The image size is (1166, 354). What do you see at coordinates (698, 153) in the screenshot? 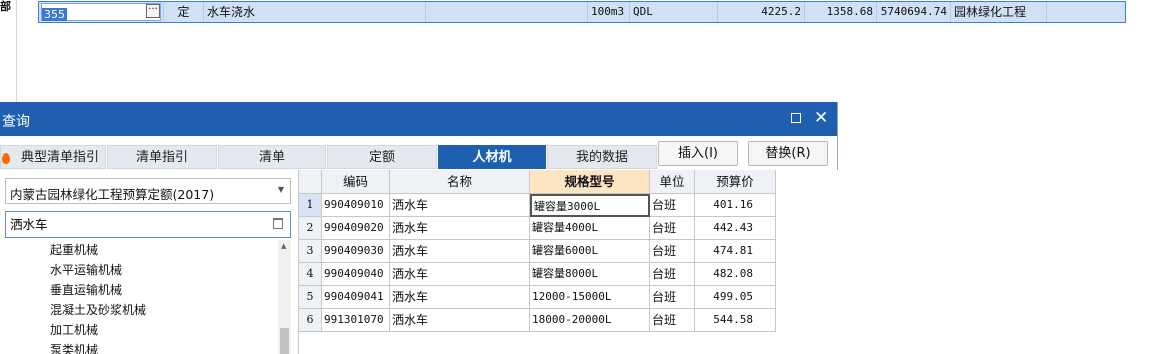
I see `insert-button: 插入(I)` at bounding box center [698, 153].